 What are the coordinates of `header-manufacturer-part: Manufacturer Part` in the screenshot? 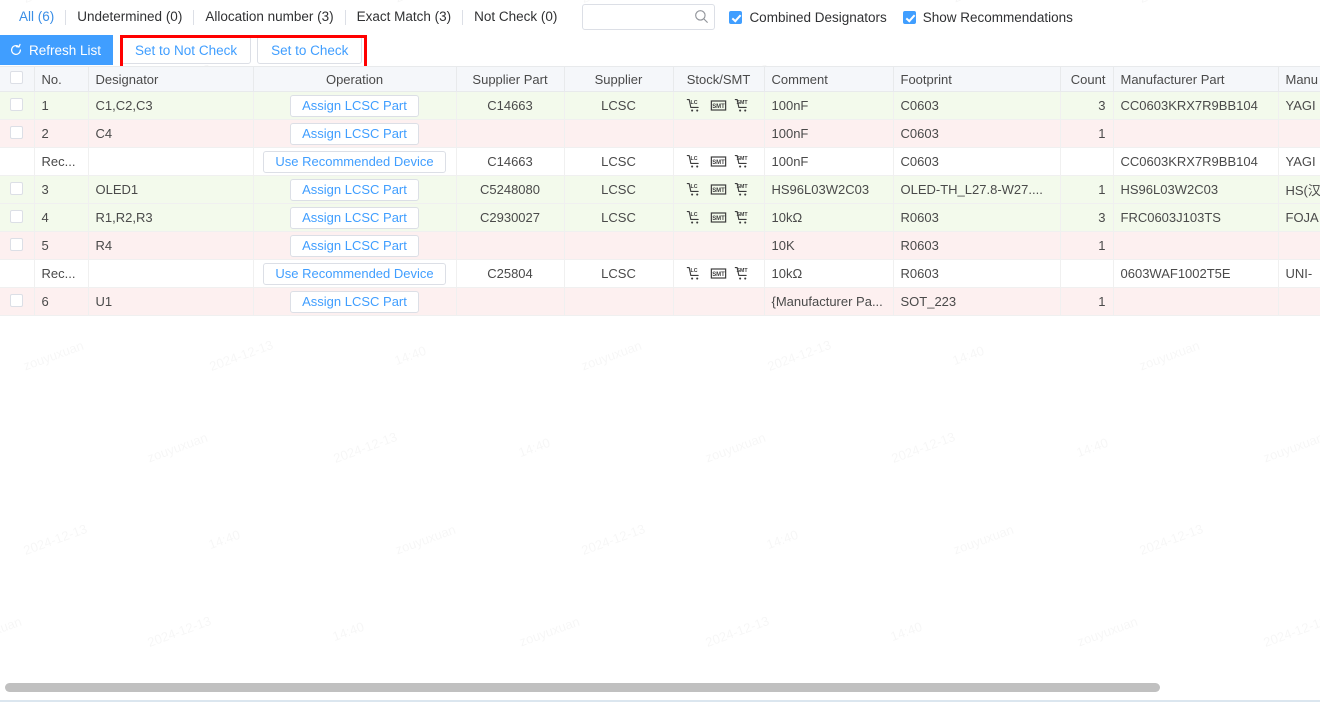 It's located at (1196, 79).